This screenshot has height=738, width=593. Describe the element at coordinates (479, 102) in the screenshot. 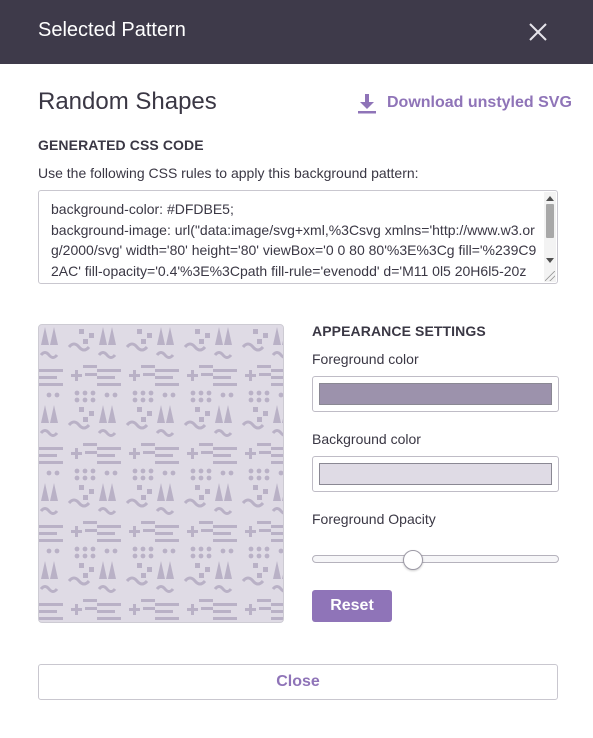

I see `download-label: Download unstyled SVG` at that location.